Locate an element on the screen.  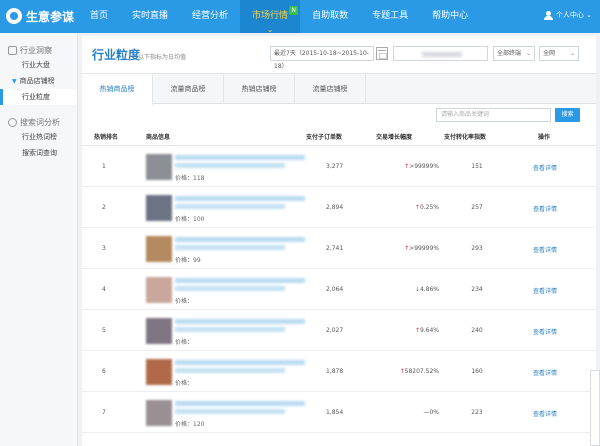
orders-cell: 2,894 is located at coordinates (335, 207).